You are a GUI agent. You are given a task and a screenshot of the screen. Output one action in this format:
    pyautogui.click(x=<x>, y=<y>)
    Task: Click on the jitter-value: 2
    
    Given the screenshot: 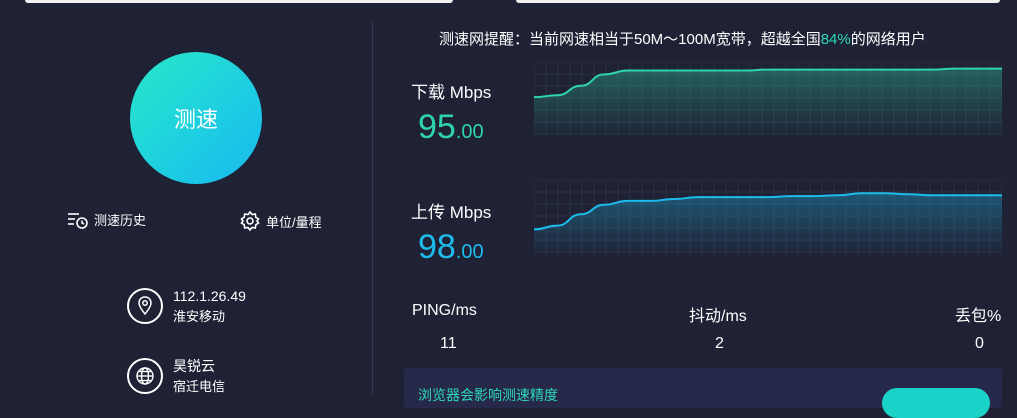 What is the action you would take?
    pyautogui.click(x=719, y=343)
    